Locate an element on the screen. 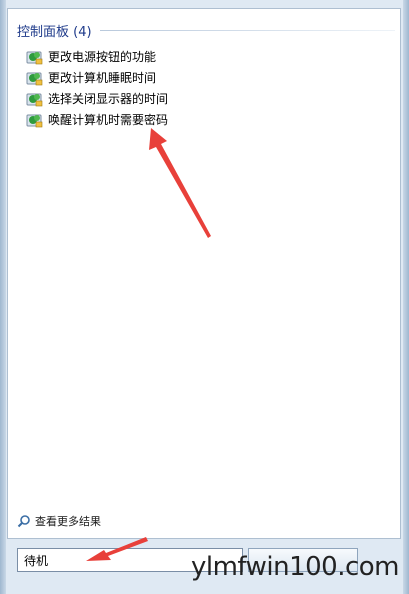  result-item-display-off-time: 选择关闭显示器的时间 is located at coordinates (206, 98).